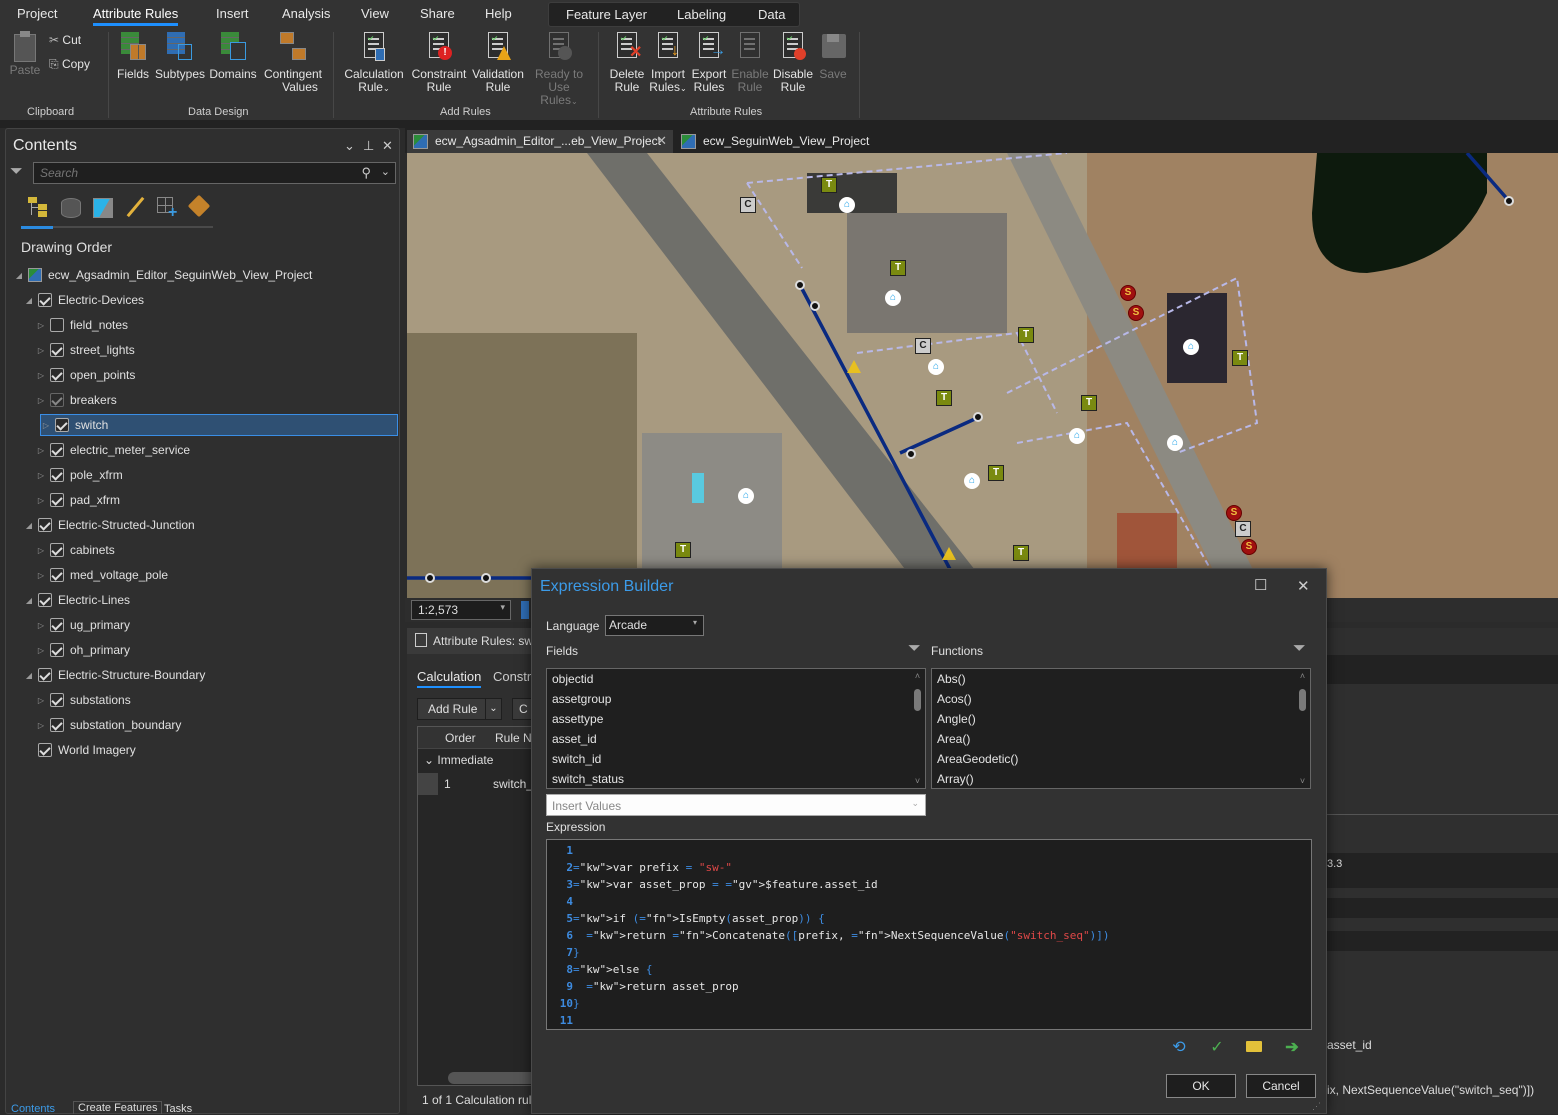 The width and height of the screenshot is (1558, 1115). What do you see at coordinates (929, 867) in the screenshot?
I see `code-line: 2 ="kw">var prefix = "sw-"` at bounding box center [929, 867].